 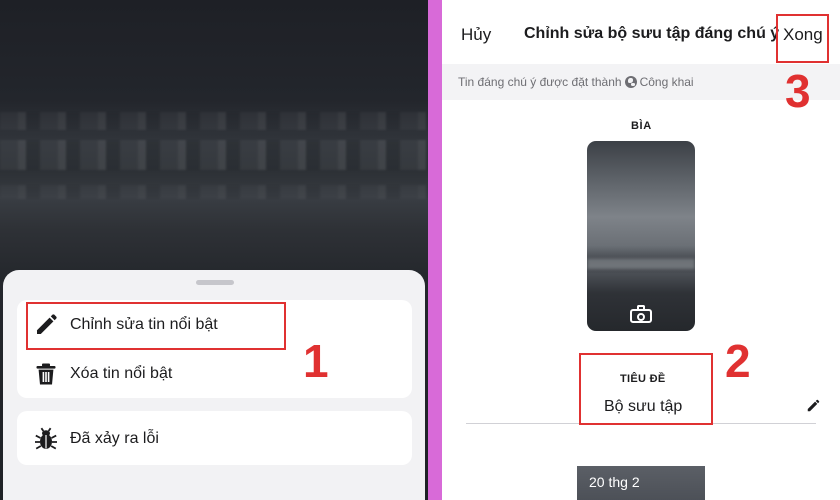 I want to click on report-problem-item: Đã xảy ra lỗi, so click(x=214, y=438).